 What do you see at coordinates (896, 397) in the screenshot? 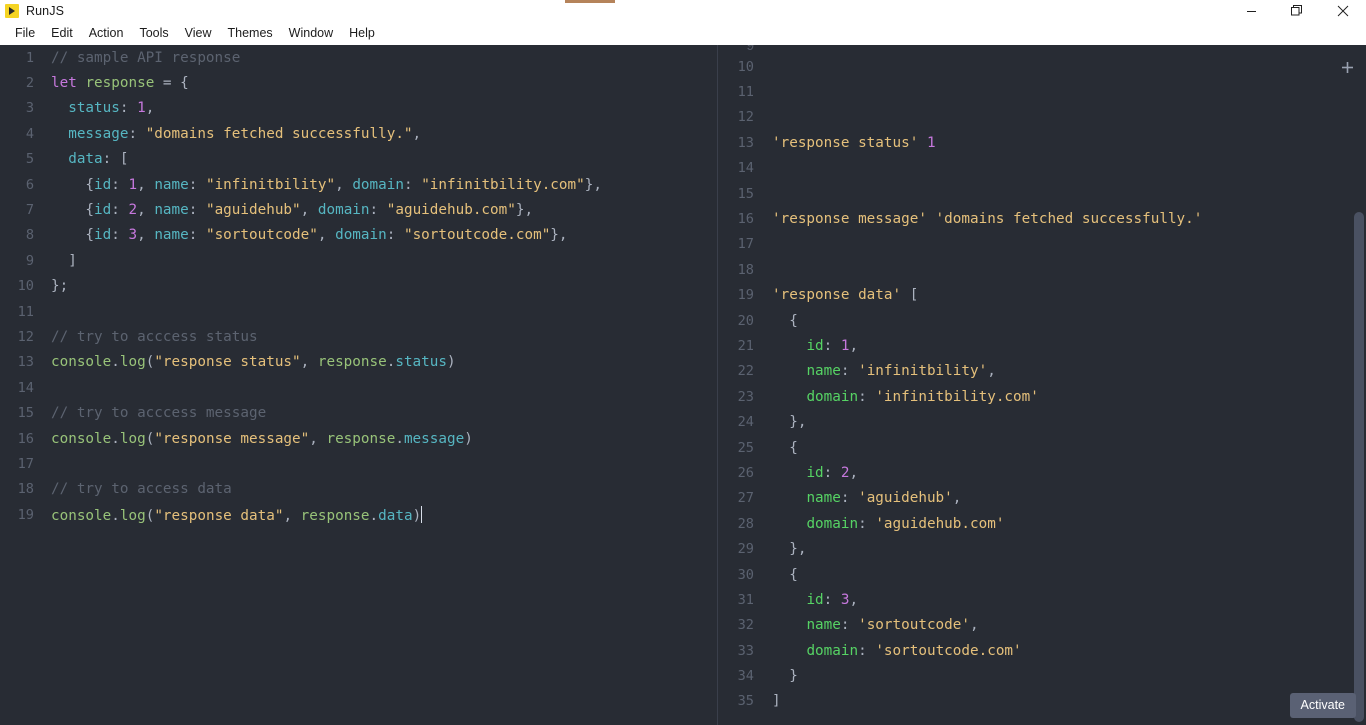
I see `line-content: domain: 'infinitbility.com'` at bounding box center [896, 397].